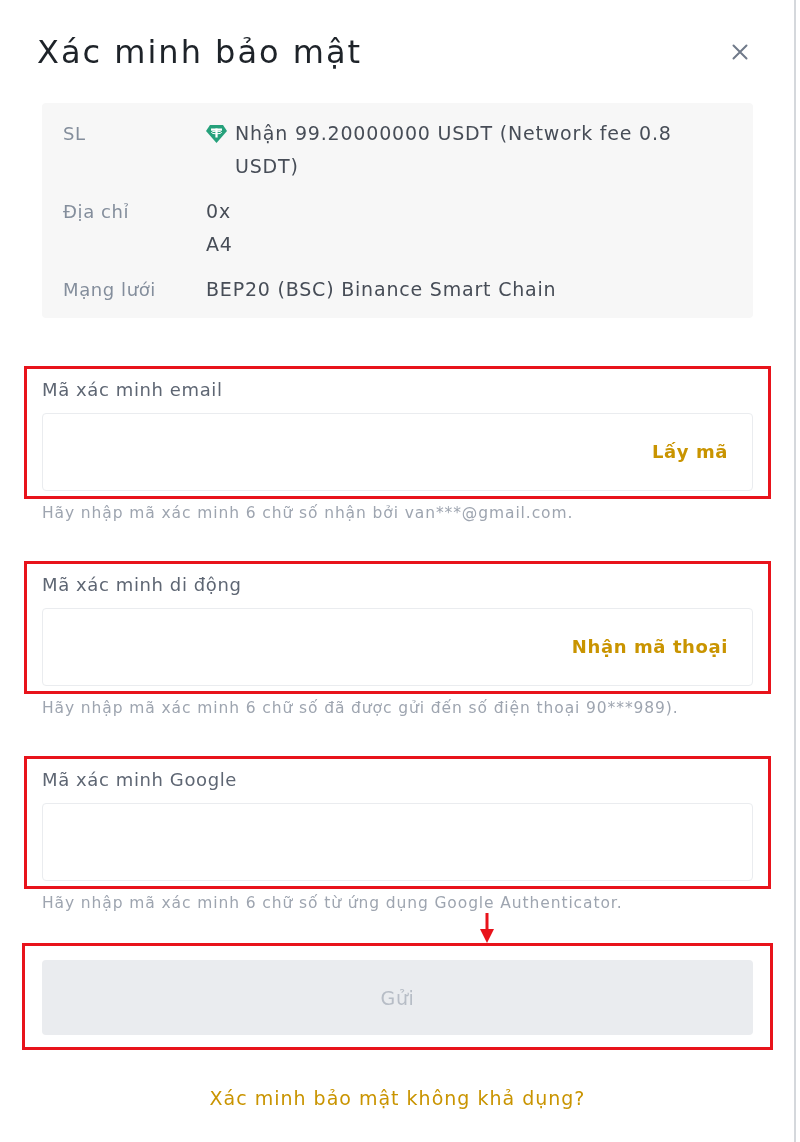 This screenshot has height=1142, width=800. Describe the element at coordinates (75, 134) in the screenshot. I see `detail-label: SL` at that location.